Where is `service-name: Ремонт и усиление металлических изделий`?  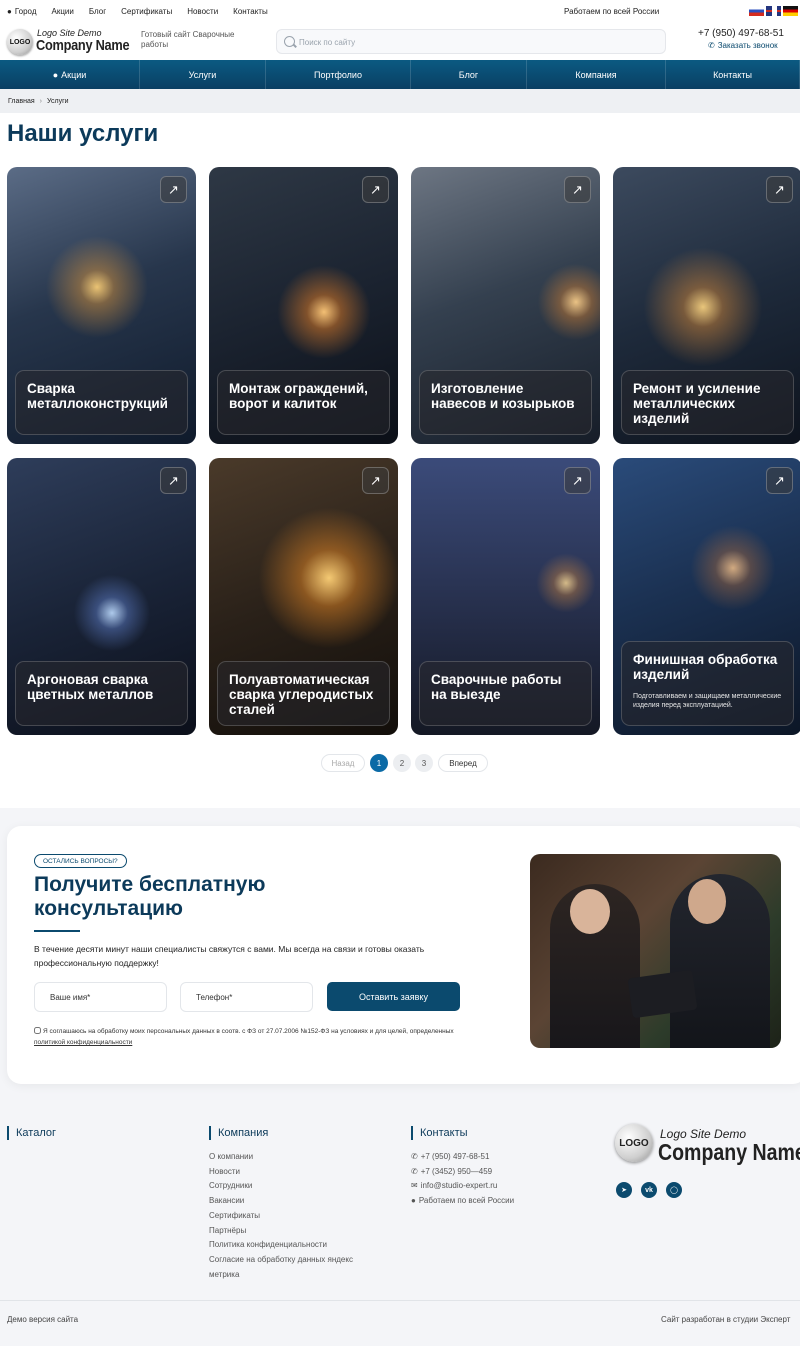 service-name: Ремонт и усиление металлических изделий is located at coordinates (697, 403).